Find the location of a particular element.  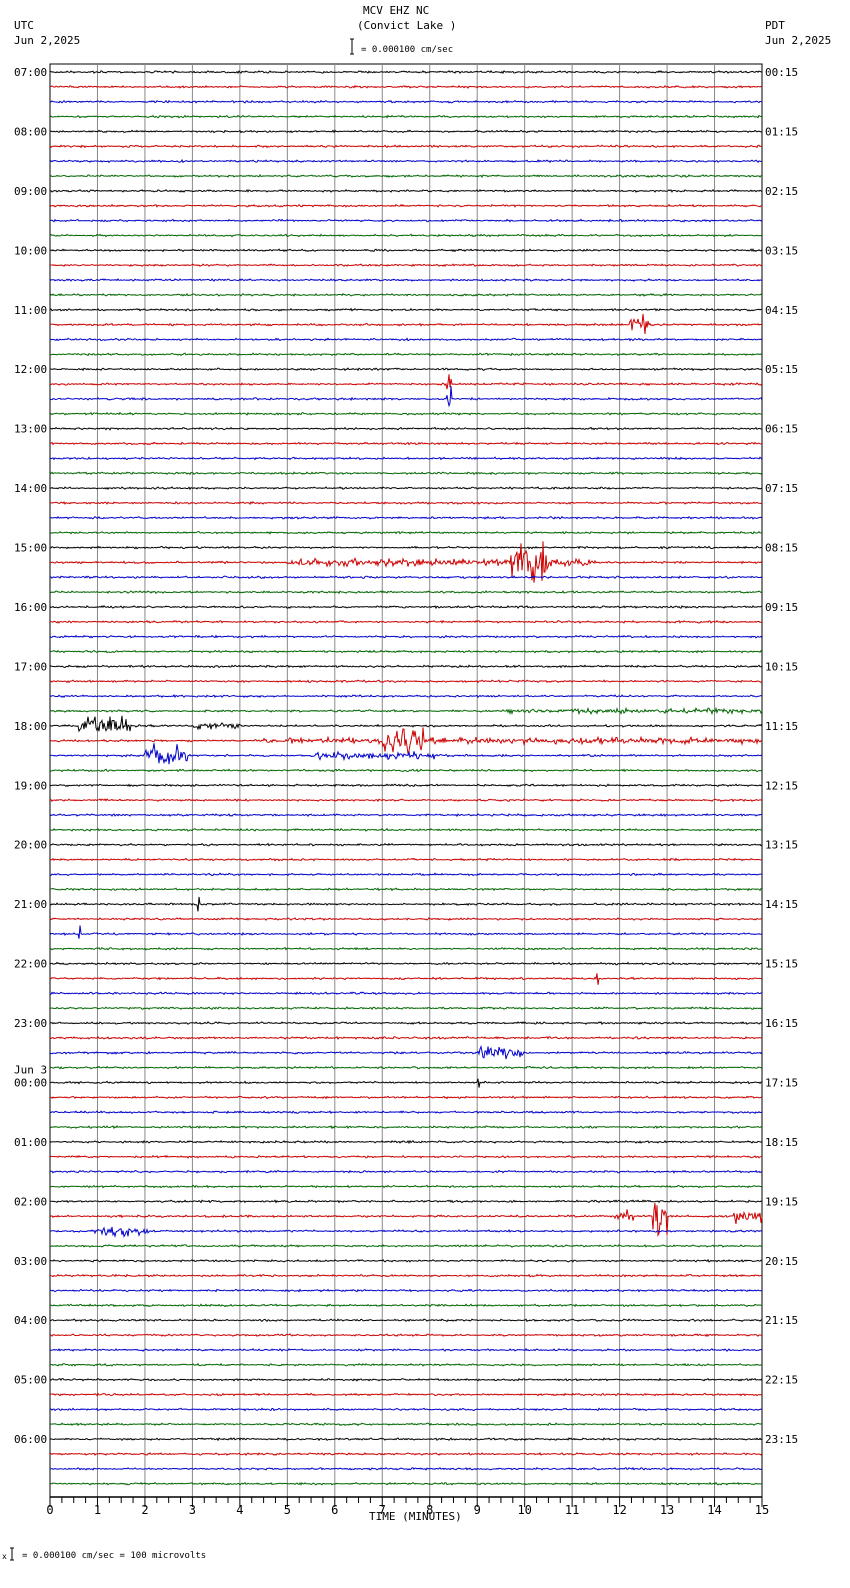

pdt-hour-label: 23:15 is located at coordinates (781, 1439).